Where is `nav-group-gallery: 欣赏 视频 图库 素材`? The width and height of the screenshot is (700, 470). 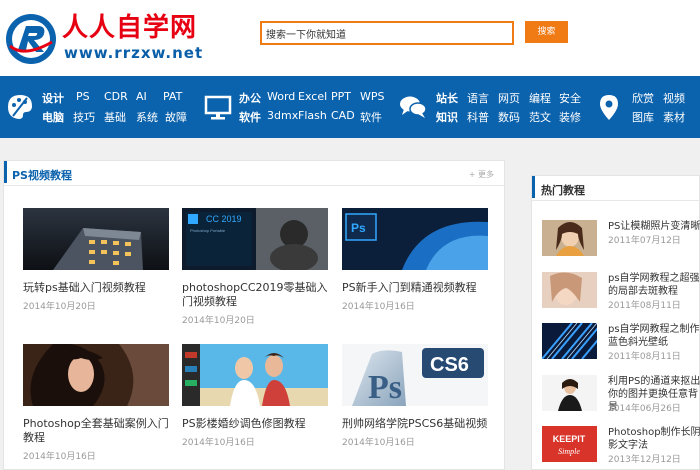 nav-group-gallery: 欣赏 视频 图库 素材 is located at coordinates (647, 107).